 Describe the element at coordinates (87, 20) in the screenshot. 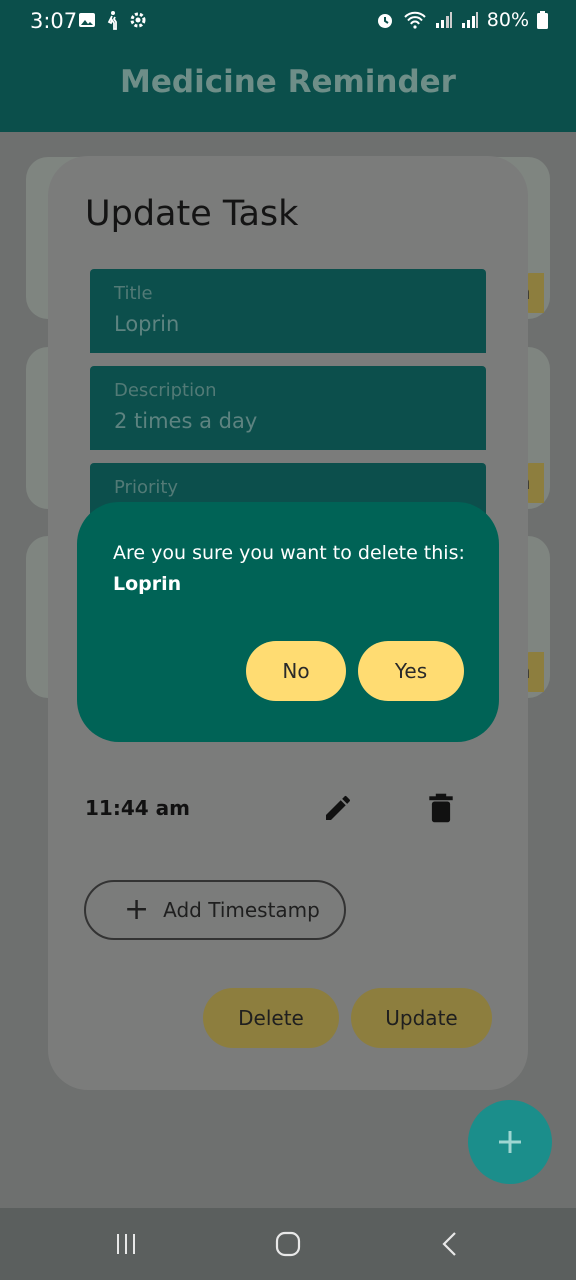

I see `image-icon` at that location.